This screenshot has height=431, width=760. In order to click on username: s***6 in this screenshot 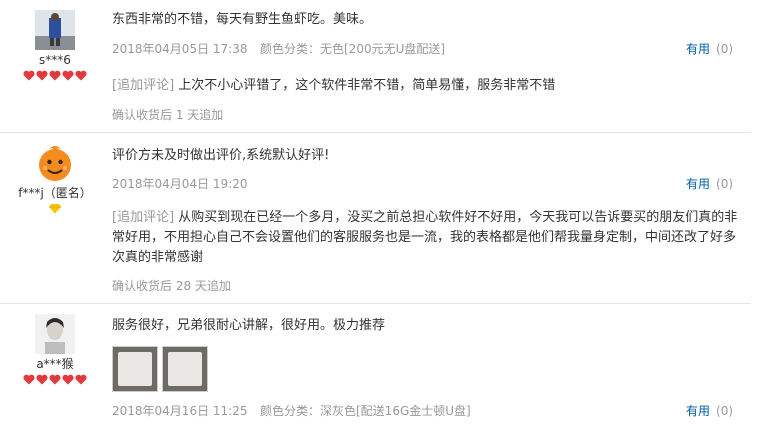, I will do `click(55, 60)`.